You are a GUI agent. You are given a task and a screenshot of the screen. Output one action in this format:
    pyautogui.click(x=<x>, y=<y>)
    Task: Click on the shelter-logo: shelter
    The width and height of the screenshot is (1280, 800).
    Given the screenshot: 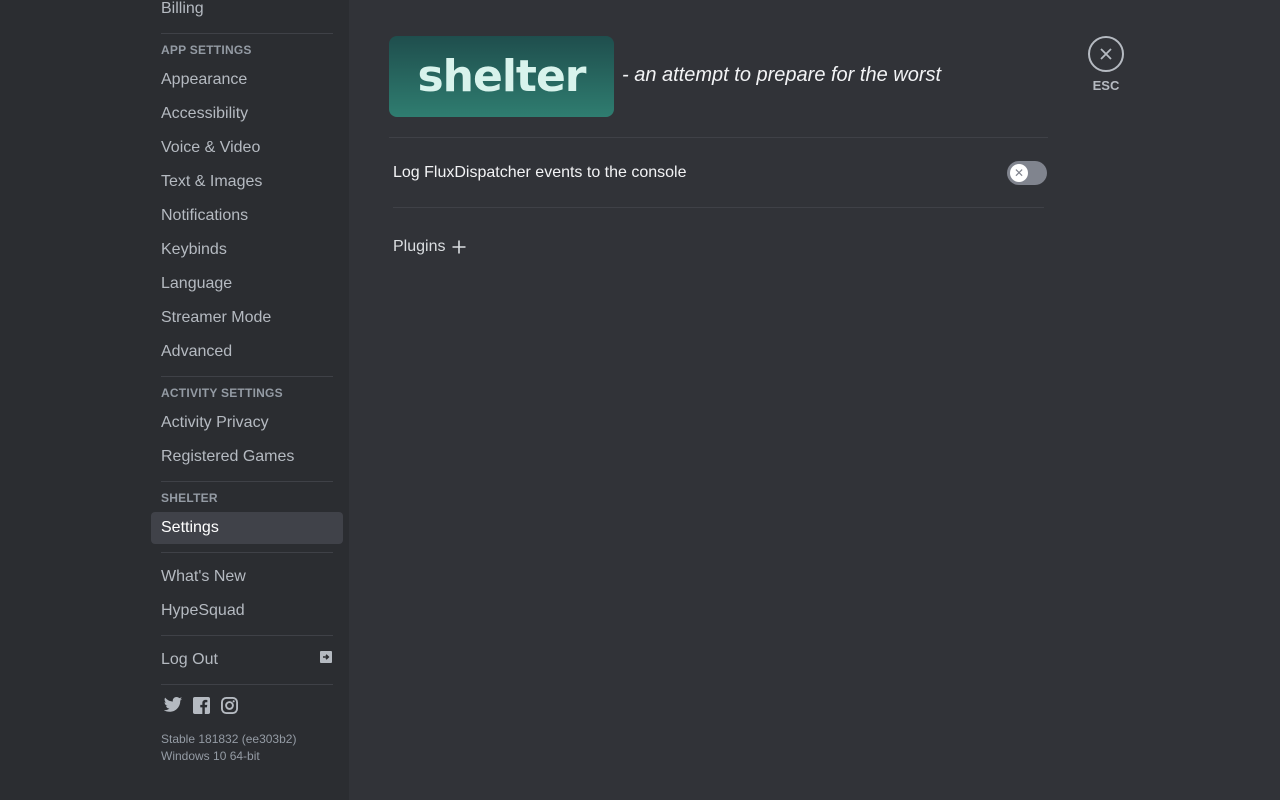 What is the action you would take?
    pyautogui.click(x=501, y=76)
    